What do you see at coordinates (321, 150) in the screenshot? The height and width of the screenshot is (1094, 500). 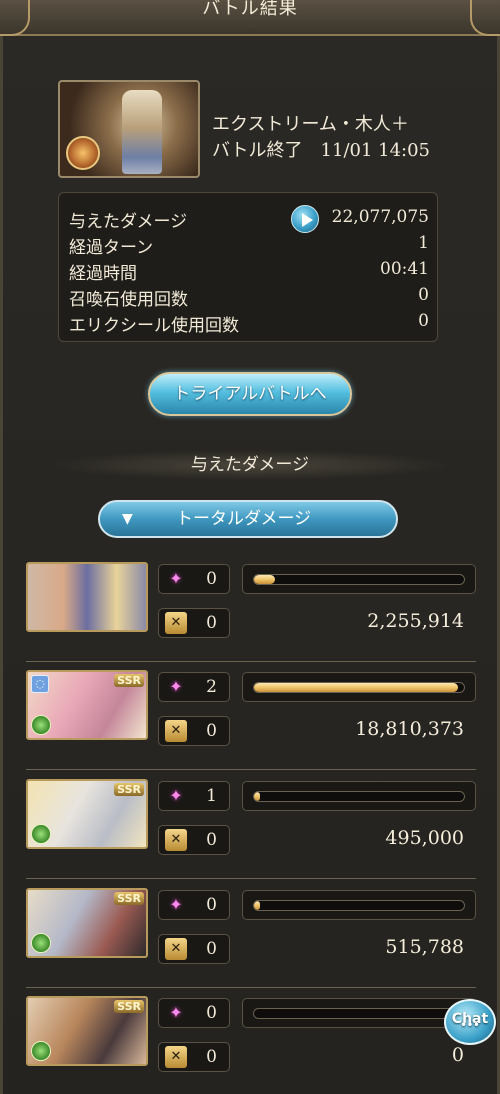 I see `battle-end-time: バトル終了 11/01 14:05` at bounding box center [321, 150].